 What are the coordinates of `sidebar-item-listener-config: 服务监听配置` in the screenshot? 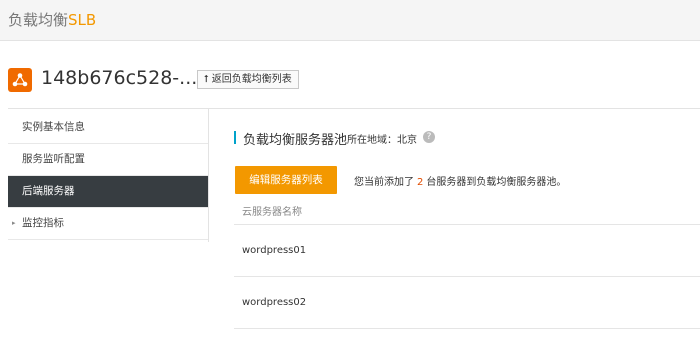 It's located at (108, 160).